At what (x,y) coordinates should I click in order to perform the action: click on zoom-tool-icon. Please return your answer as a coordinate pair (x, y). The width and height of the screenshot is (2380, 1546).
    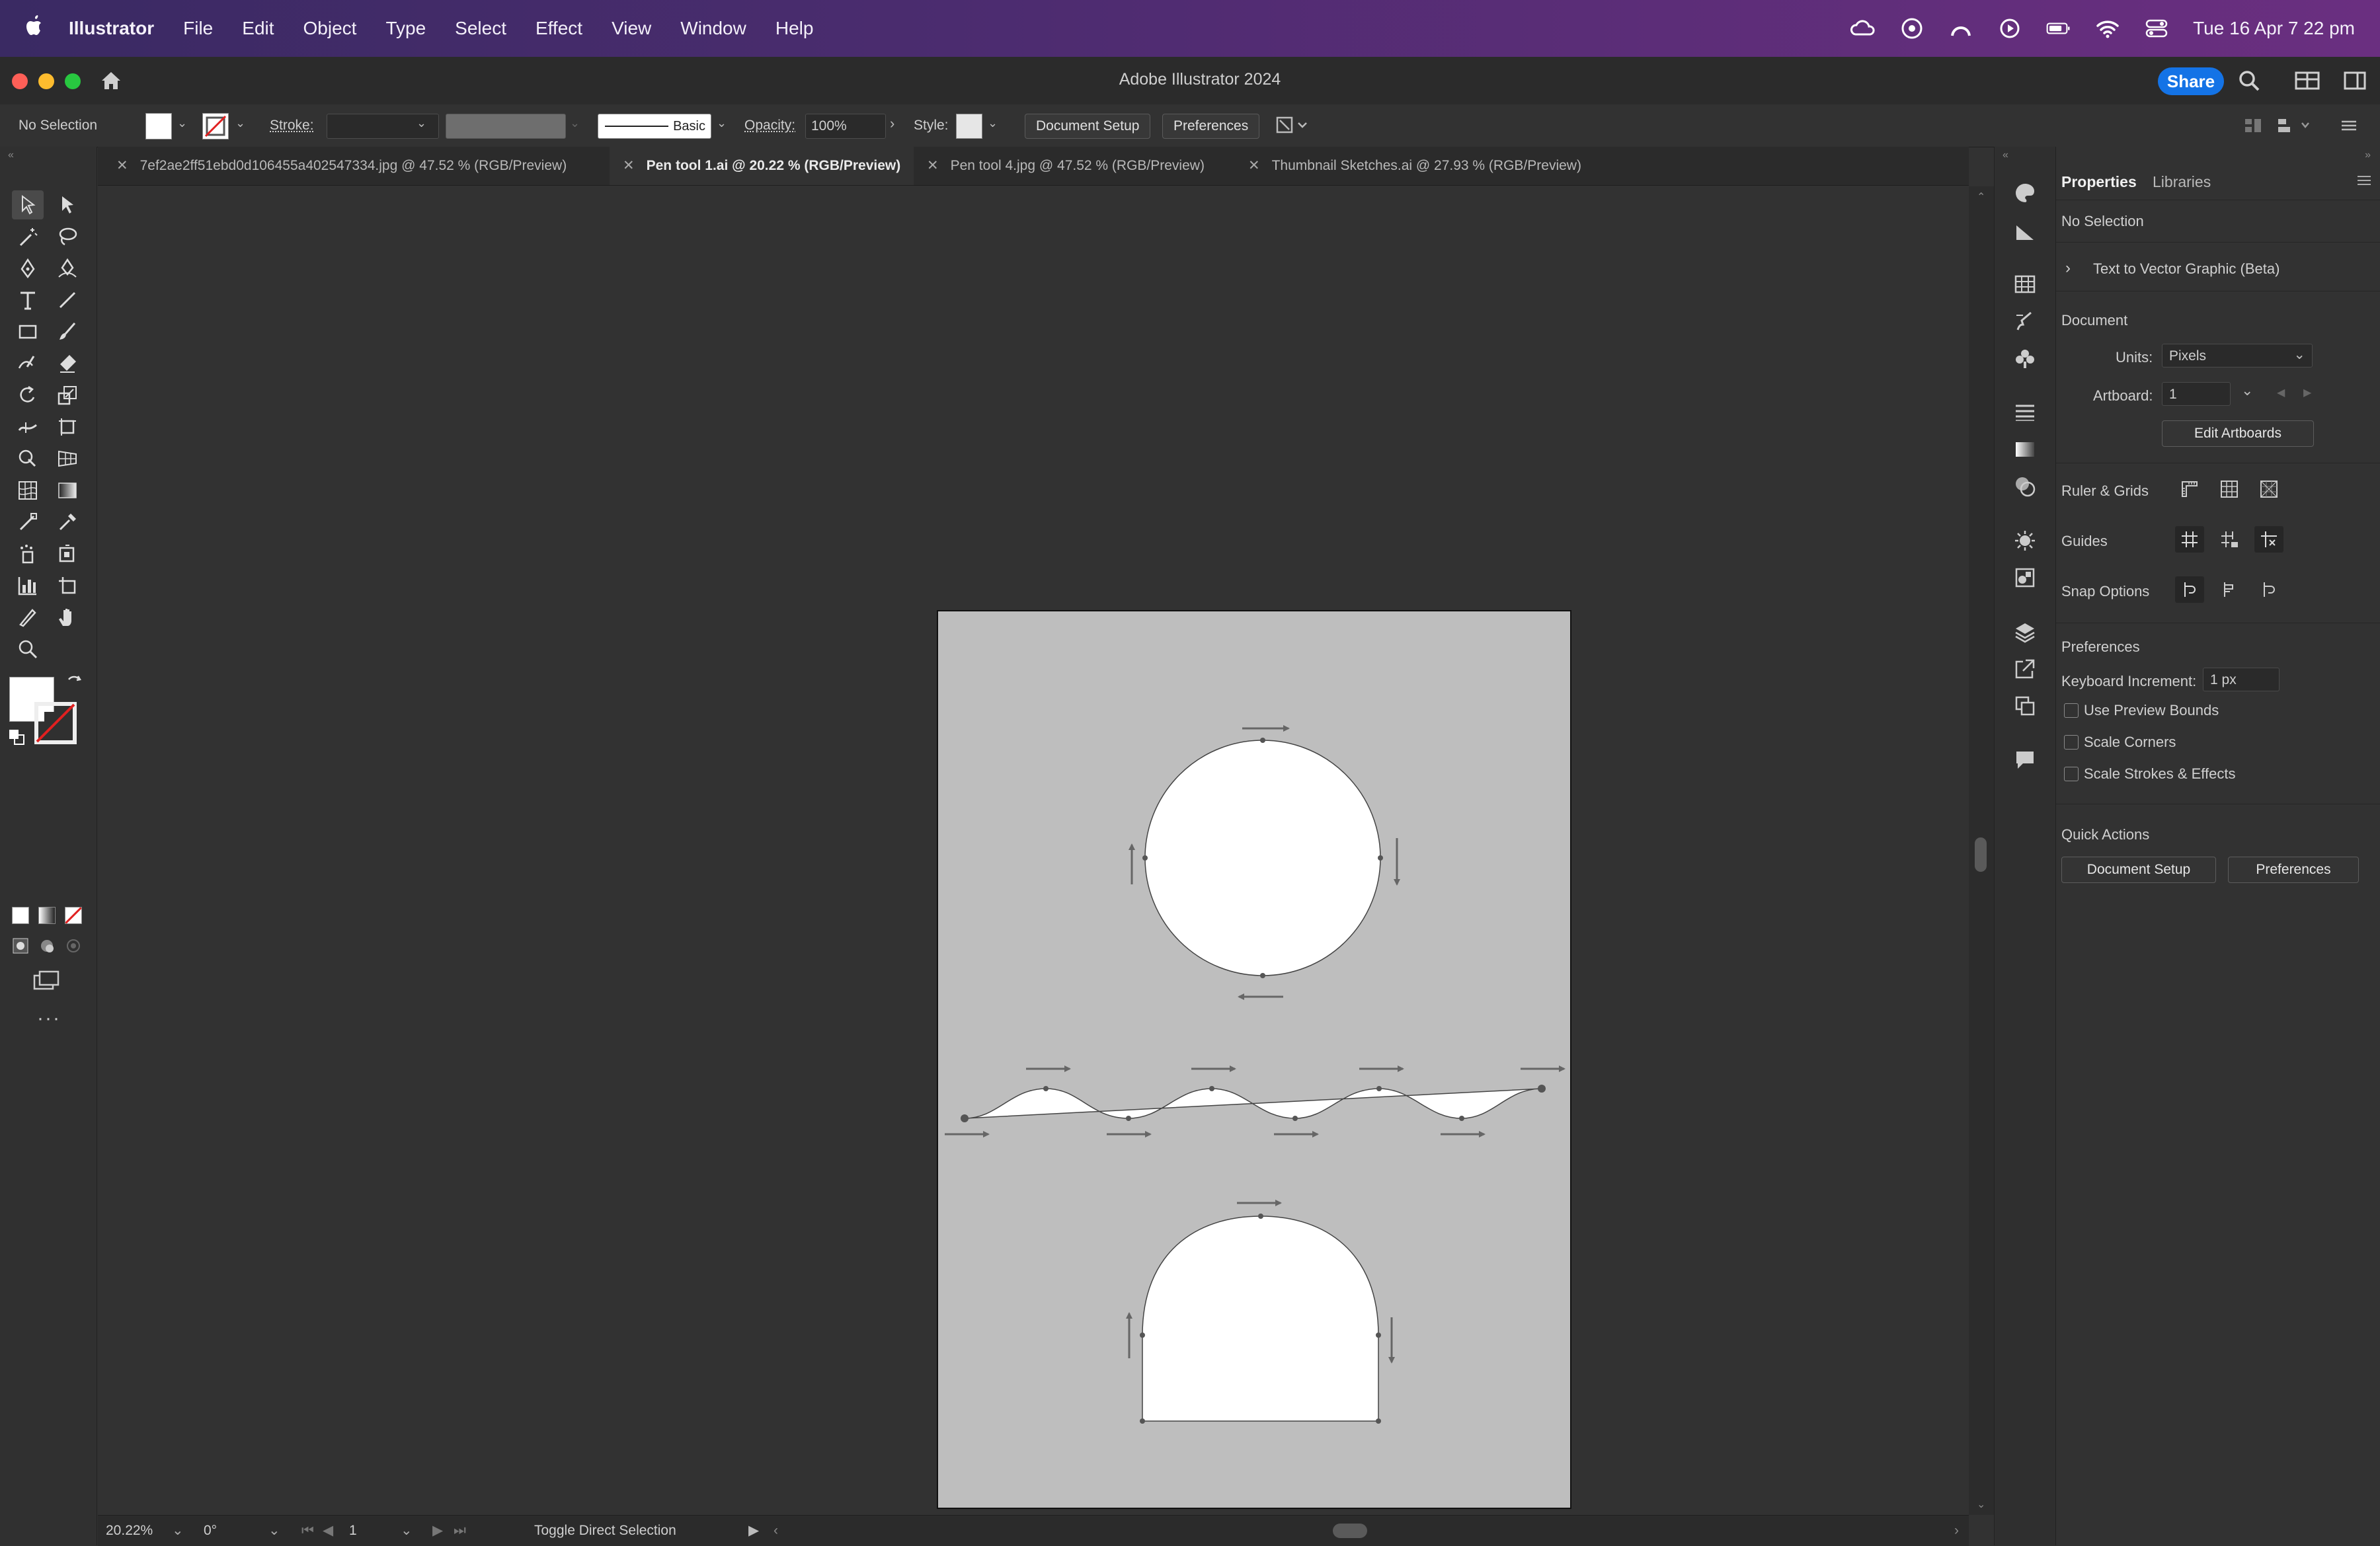
    Looking at the image, I should click on (28, 649).